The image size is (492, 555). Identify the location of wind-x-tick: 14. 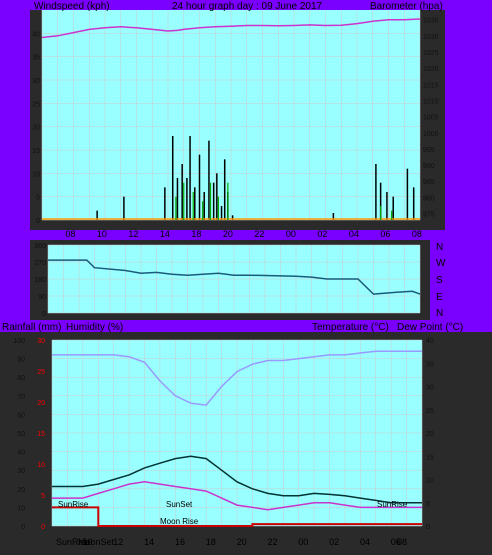
(165, 234).